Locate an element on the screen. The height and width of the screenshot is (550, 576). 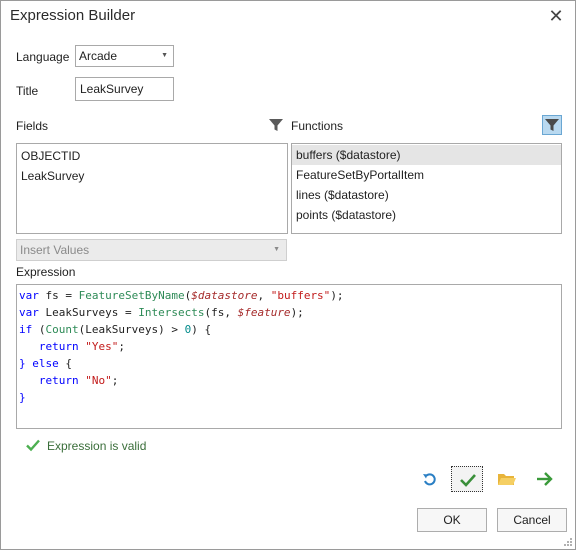
code-line: } is located at coordinates (290, 397).